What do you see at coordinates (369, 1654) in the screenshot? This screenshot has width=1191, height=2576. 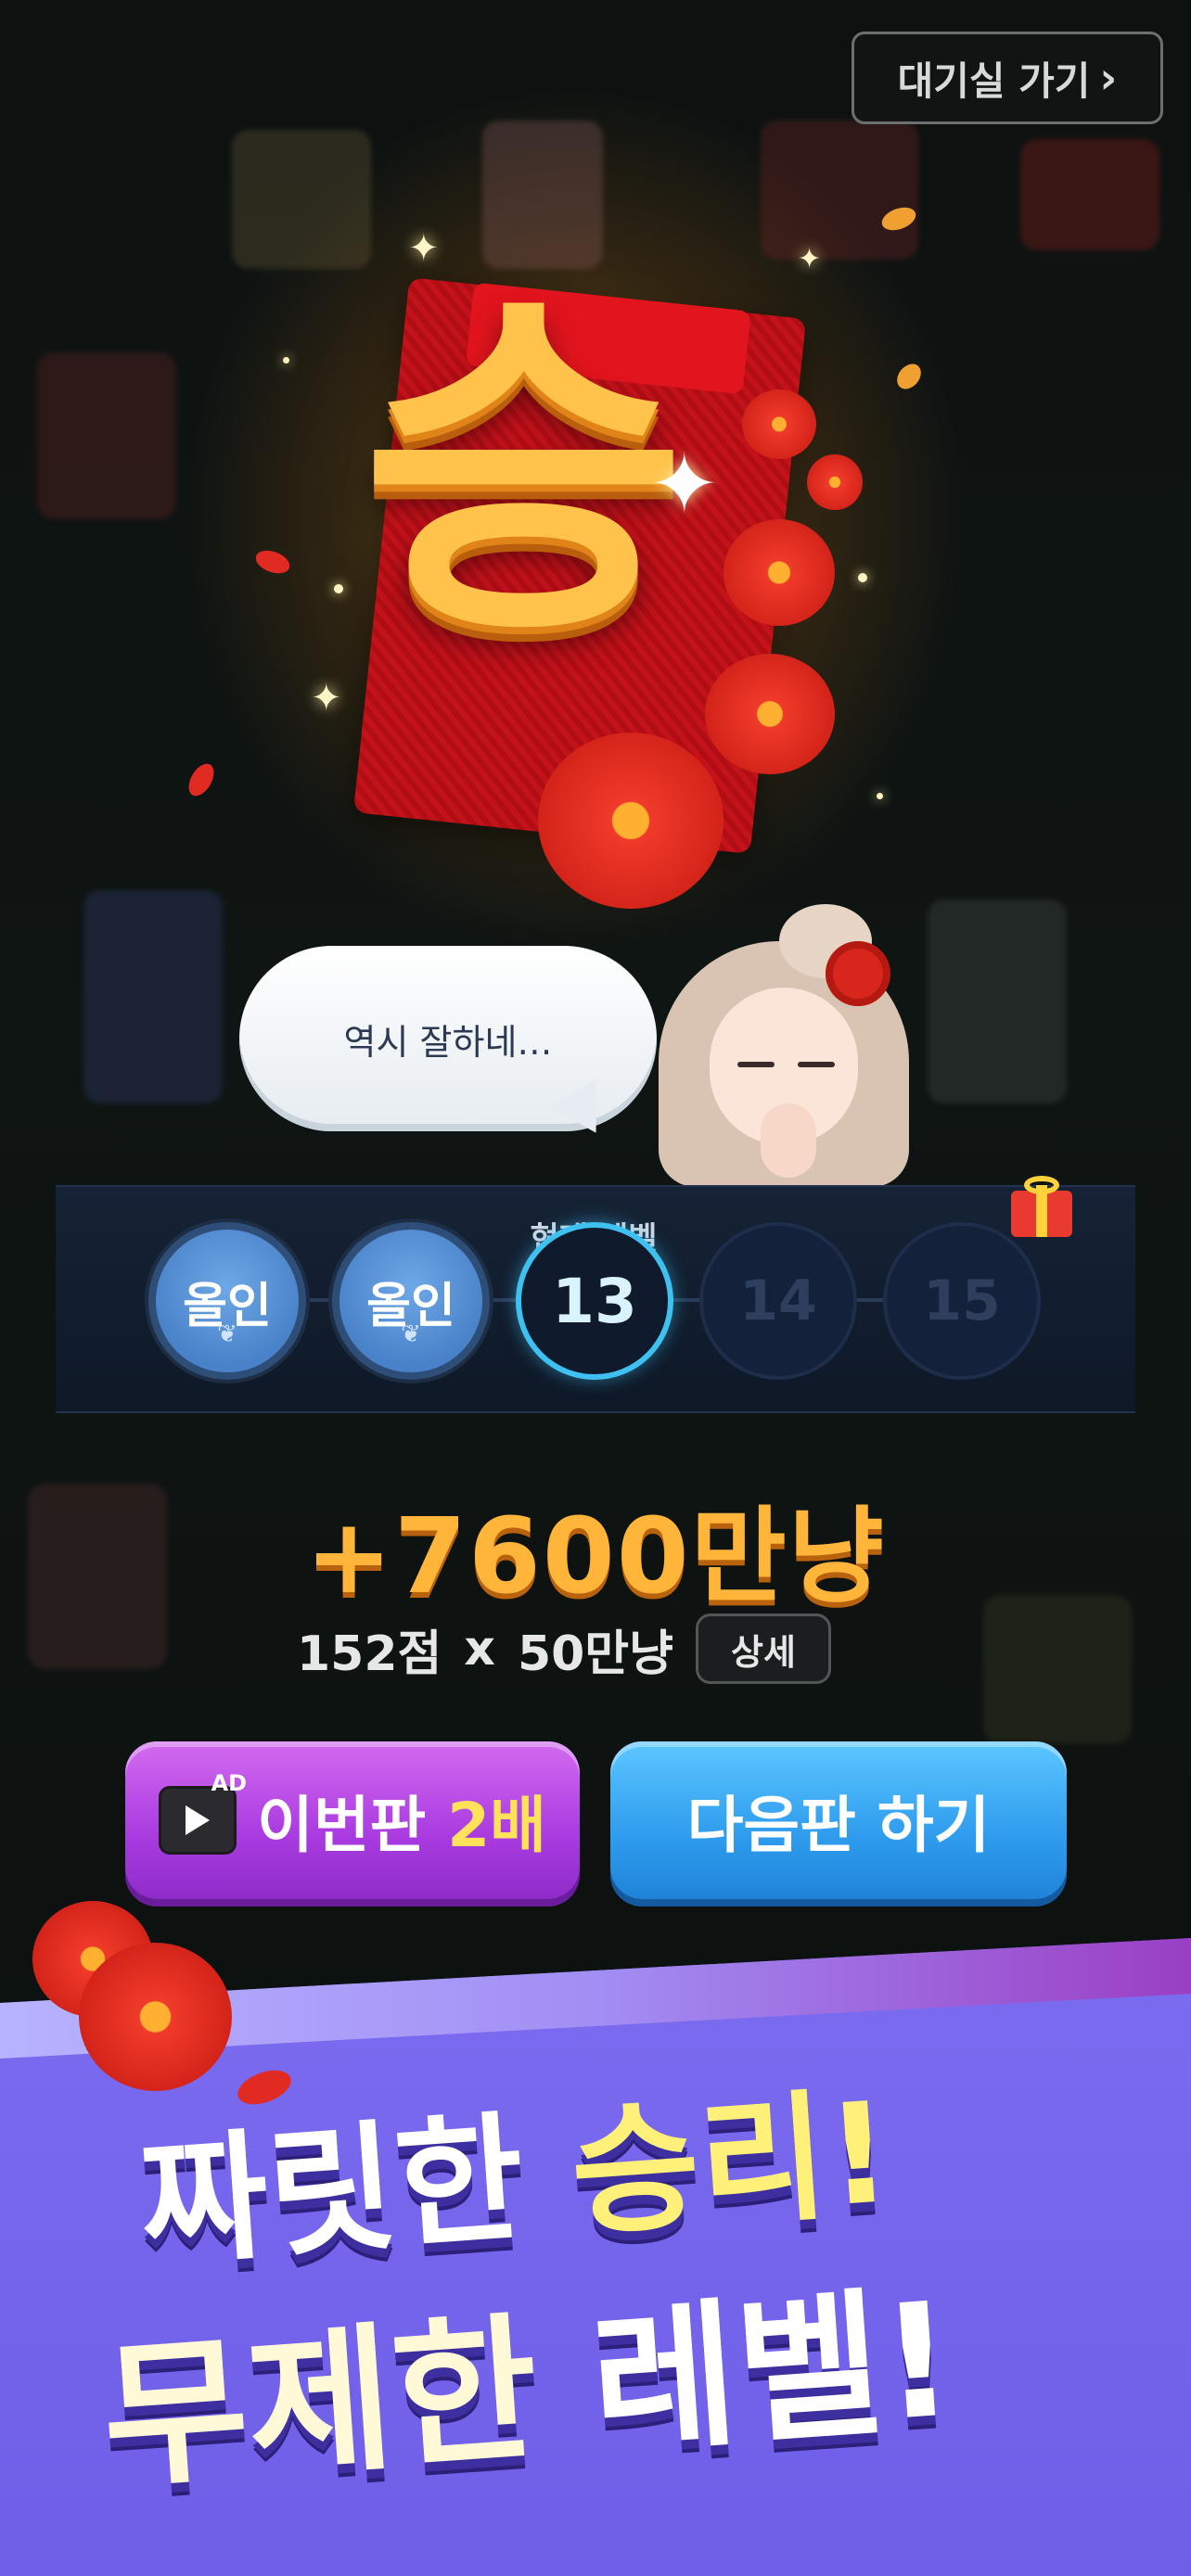 I see `score-value: 152점` at bounding box center [369, 1654].